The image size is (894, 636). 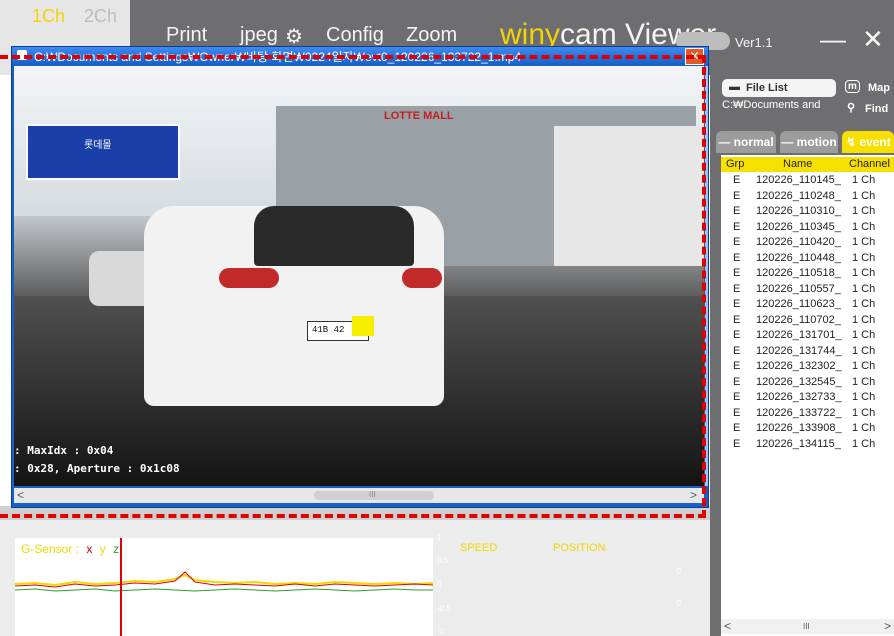 What do you see at coordinates (877, 109) in the screenshot?
I see `find-label: Find` at bounding box center [877, 109].